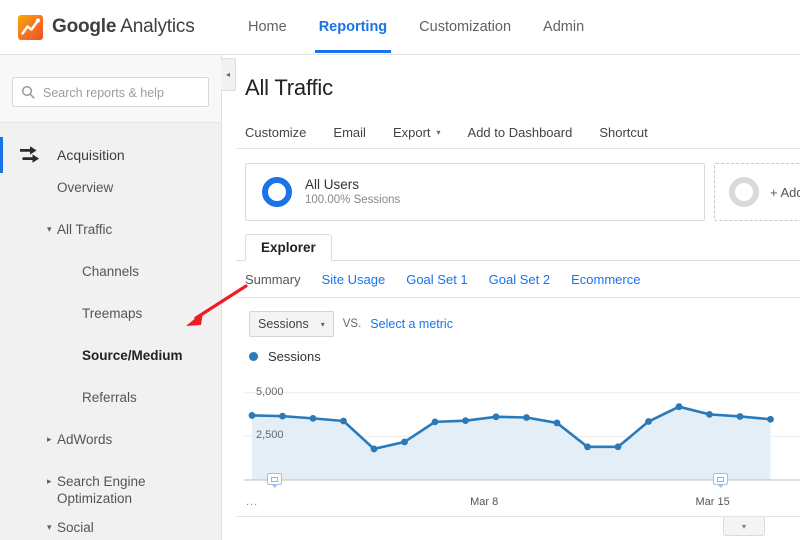 The image size is (800, 540). I want to click on nav-home: Home, so click(267, 18).